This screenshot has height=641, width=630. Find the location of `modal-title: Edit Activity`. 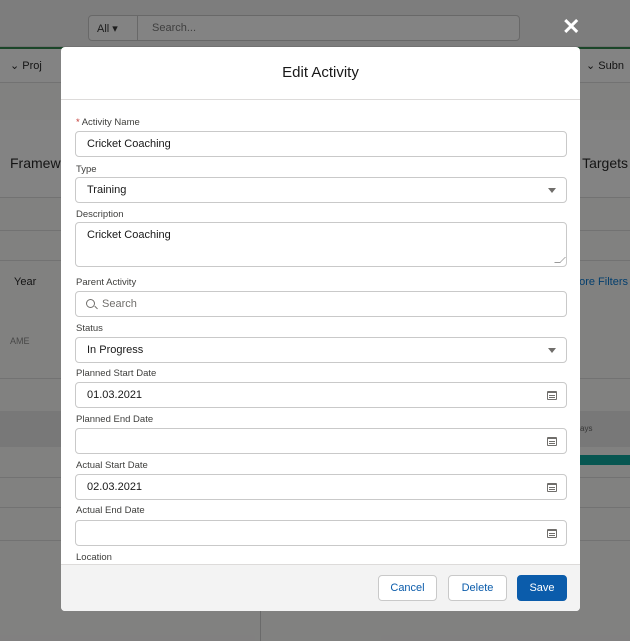

modal-title: Edit Activity is located at coordinates (320, 72).